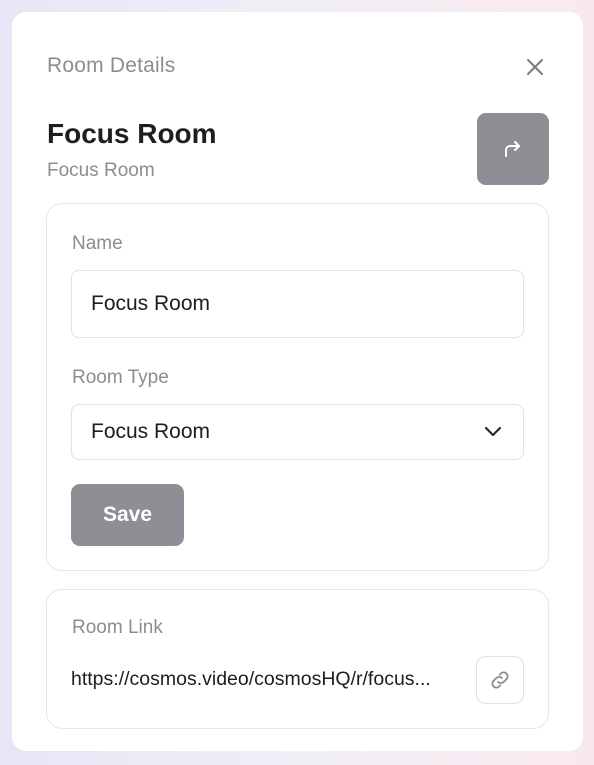 The width and height of the screenshot is (594, 765). What do you see at coordinates (101, 170) in the screenshot?
I see `room-subtitle: Focus Room` at bounding box center [101, 170].